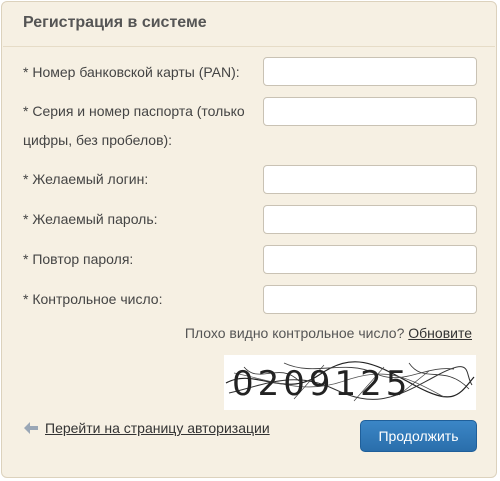 This screenshot has width=500, height=481. I want to click on form-title: Регистрация в системе, so click(115, 22).